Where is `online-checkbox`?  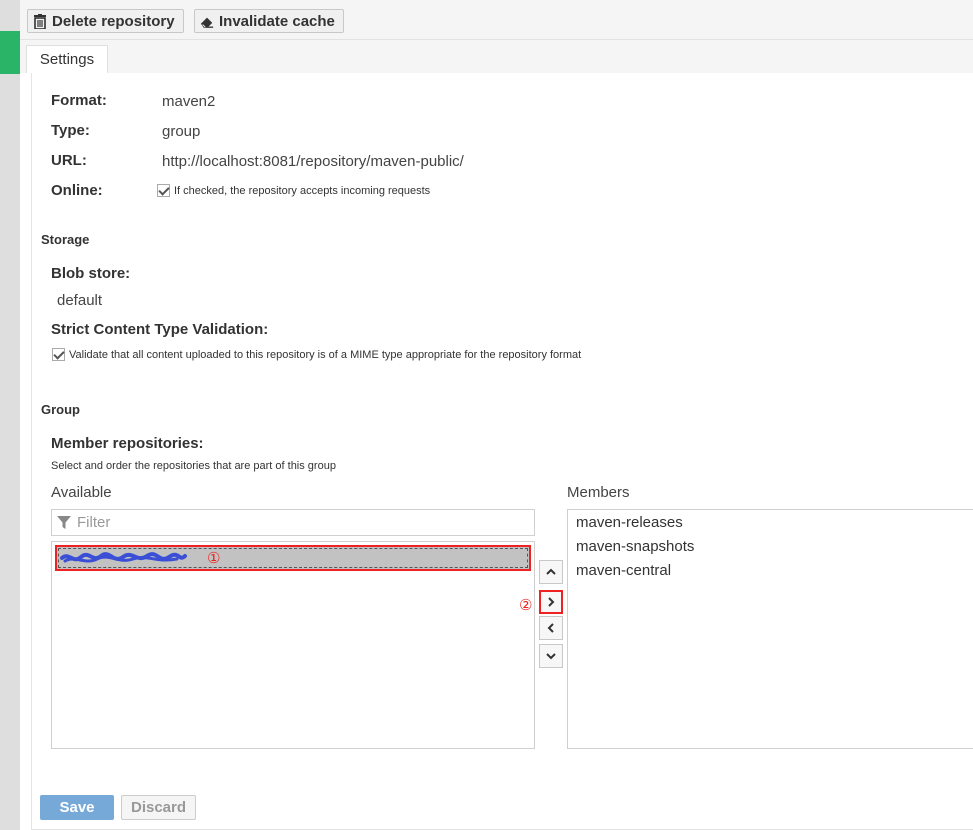 online-checkbox is located at coordinates (163, 190).